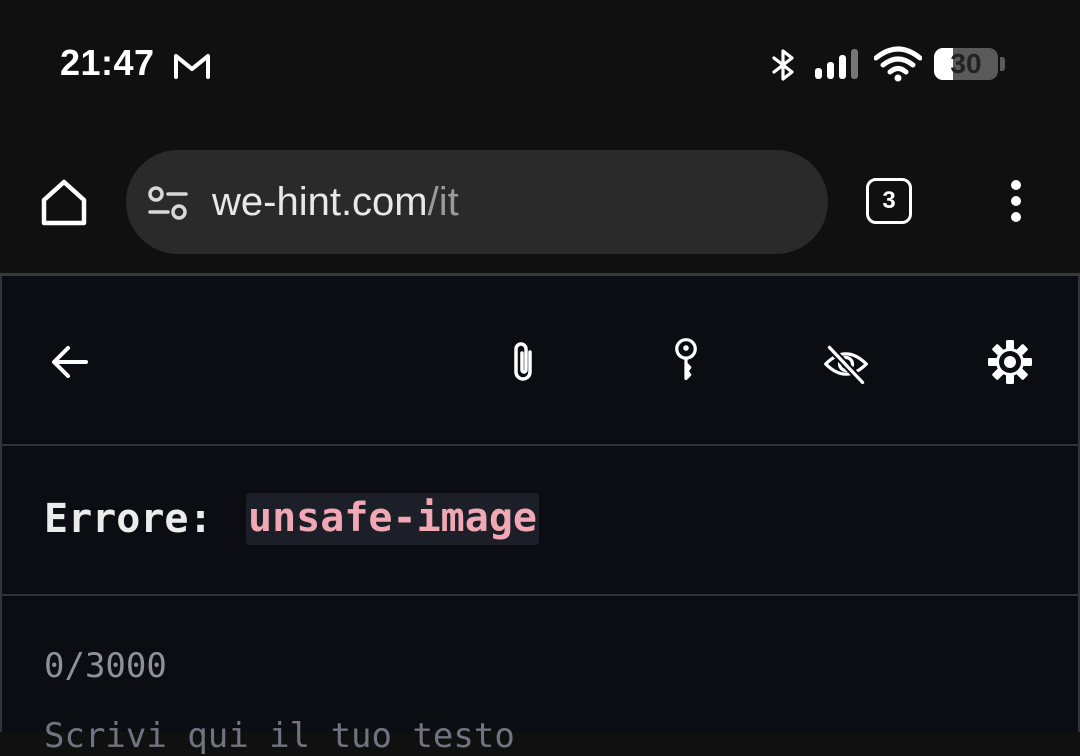  What do you see at coordinates (540, 595) in the screenshot?
I see `error-divider` at bounding box center [540, 595].